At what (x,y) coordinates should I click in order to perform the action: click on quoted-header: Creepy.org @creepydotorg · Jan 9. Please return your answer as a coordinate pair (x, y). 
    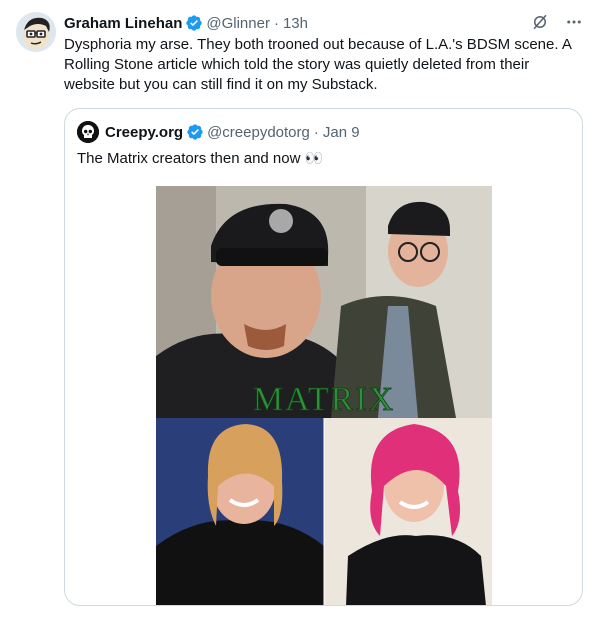
    Looking at the image, I should click on (323, 126).